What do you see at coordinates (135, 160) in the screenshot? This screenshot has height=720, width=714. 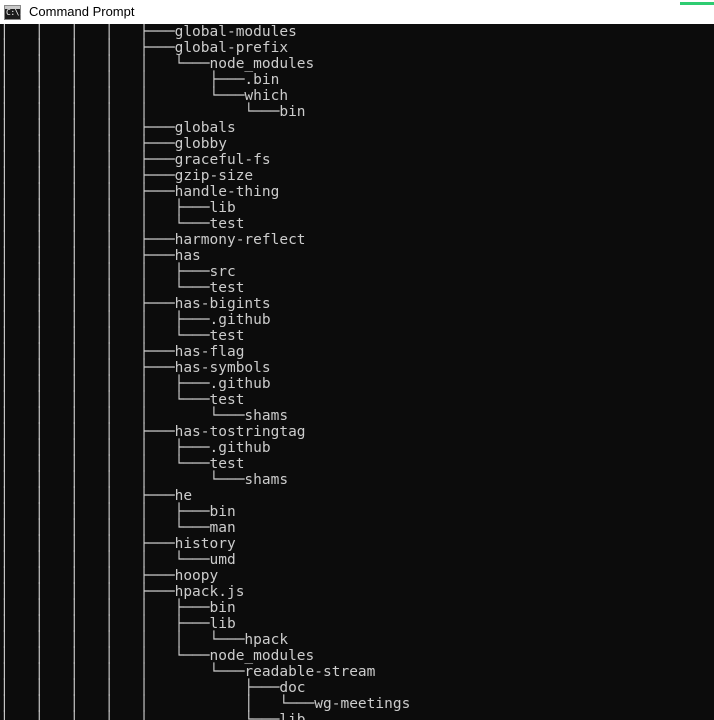 I see `tree-line: │ │ │ │ ├───graceful-fs` at bounding box center [135, 160].